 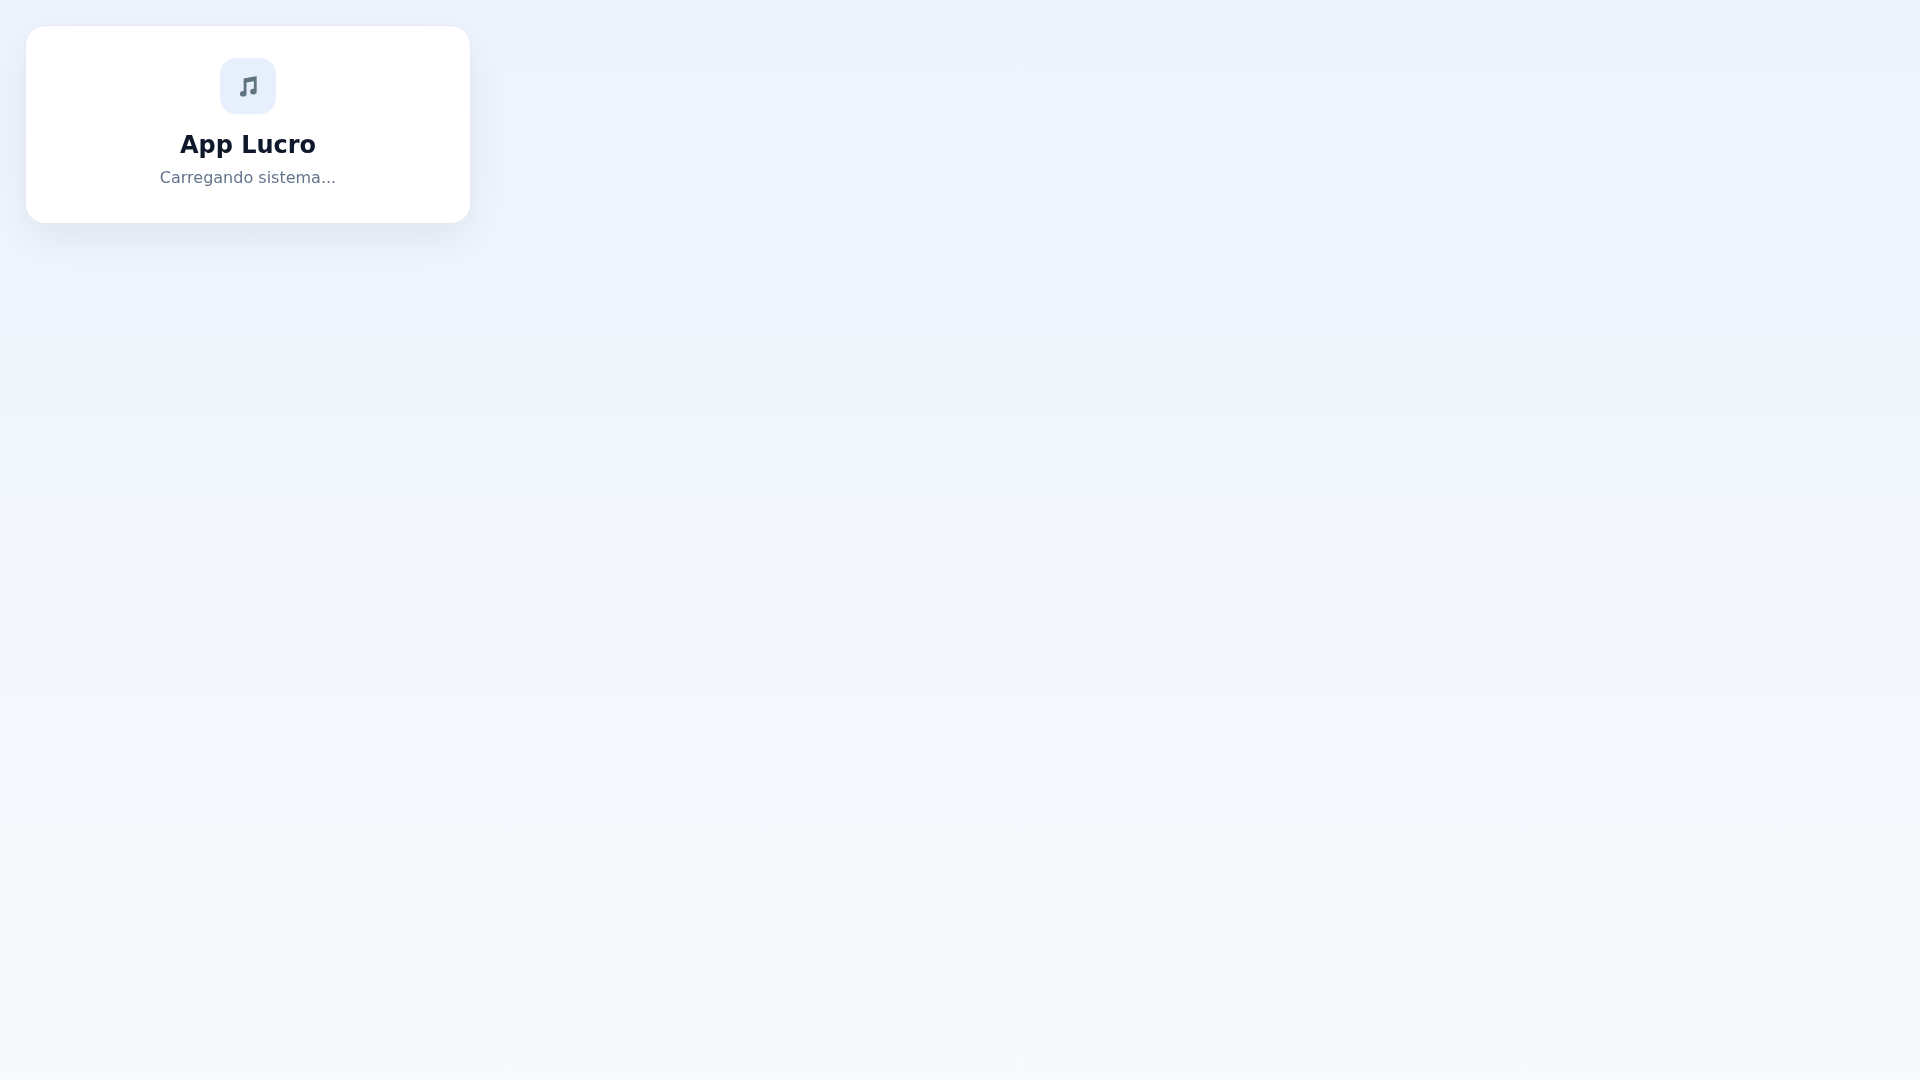 What do you see at coordinates (248, 145) in the screenshot?
I see `app-title: App Lucro` at bounding box center [248, 145].